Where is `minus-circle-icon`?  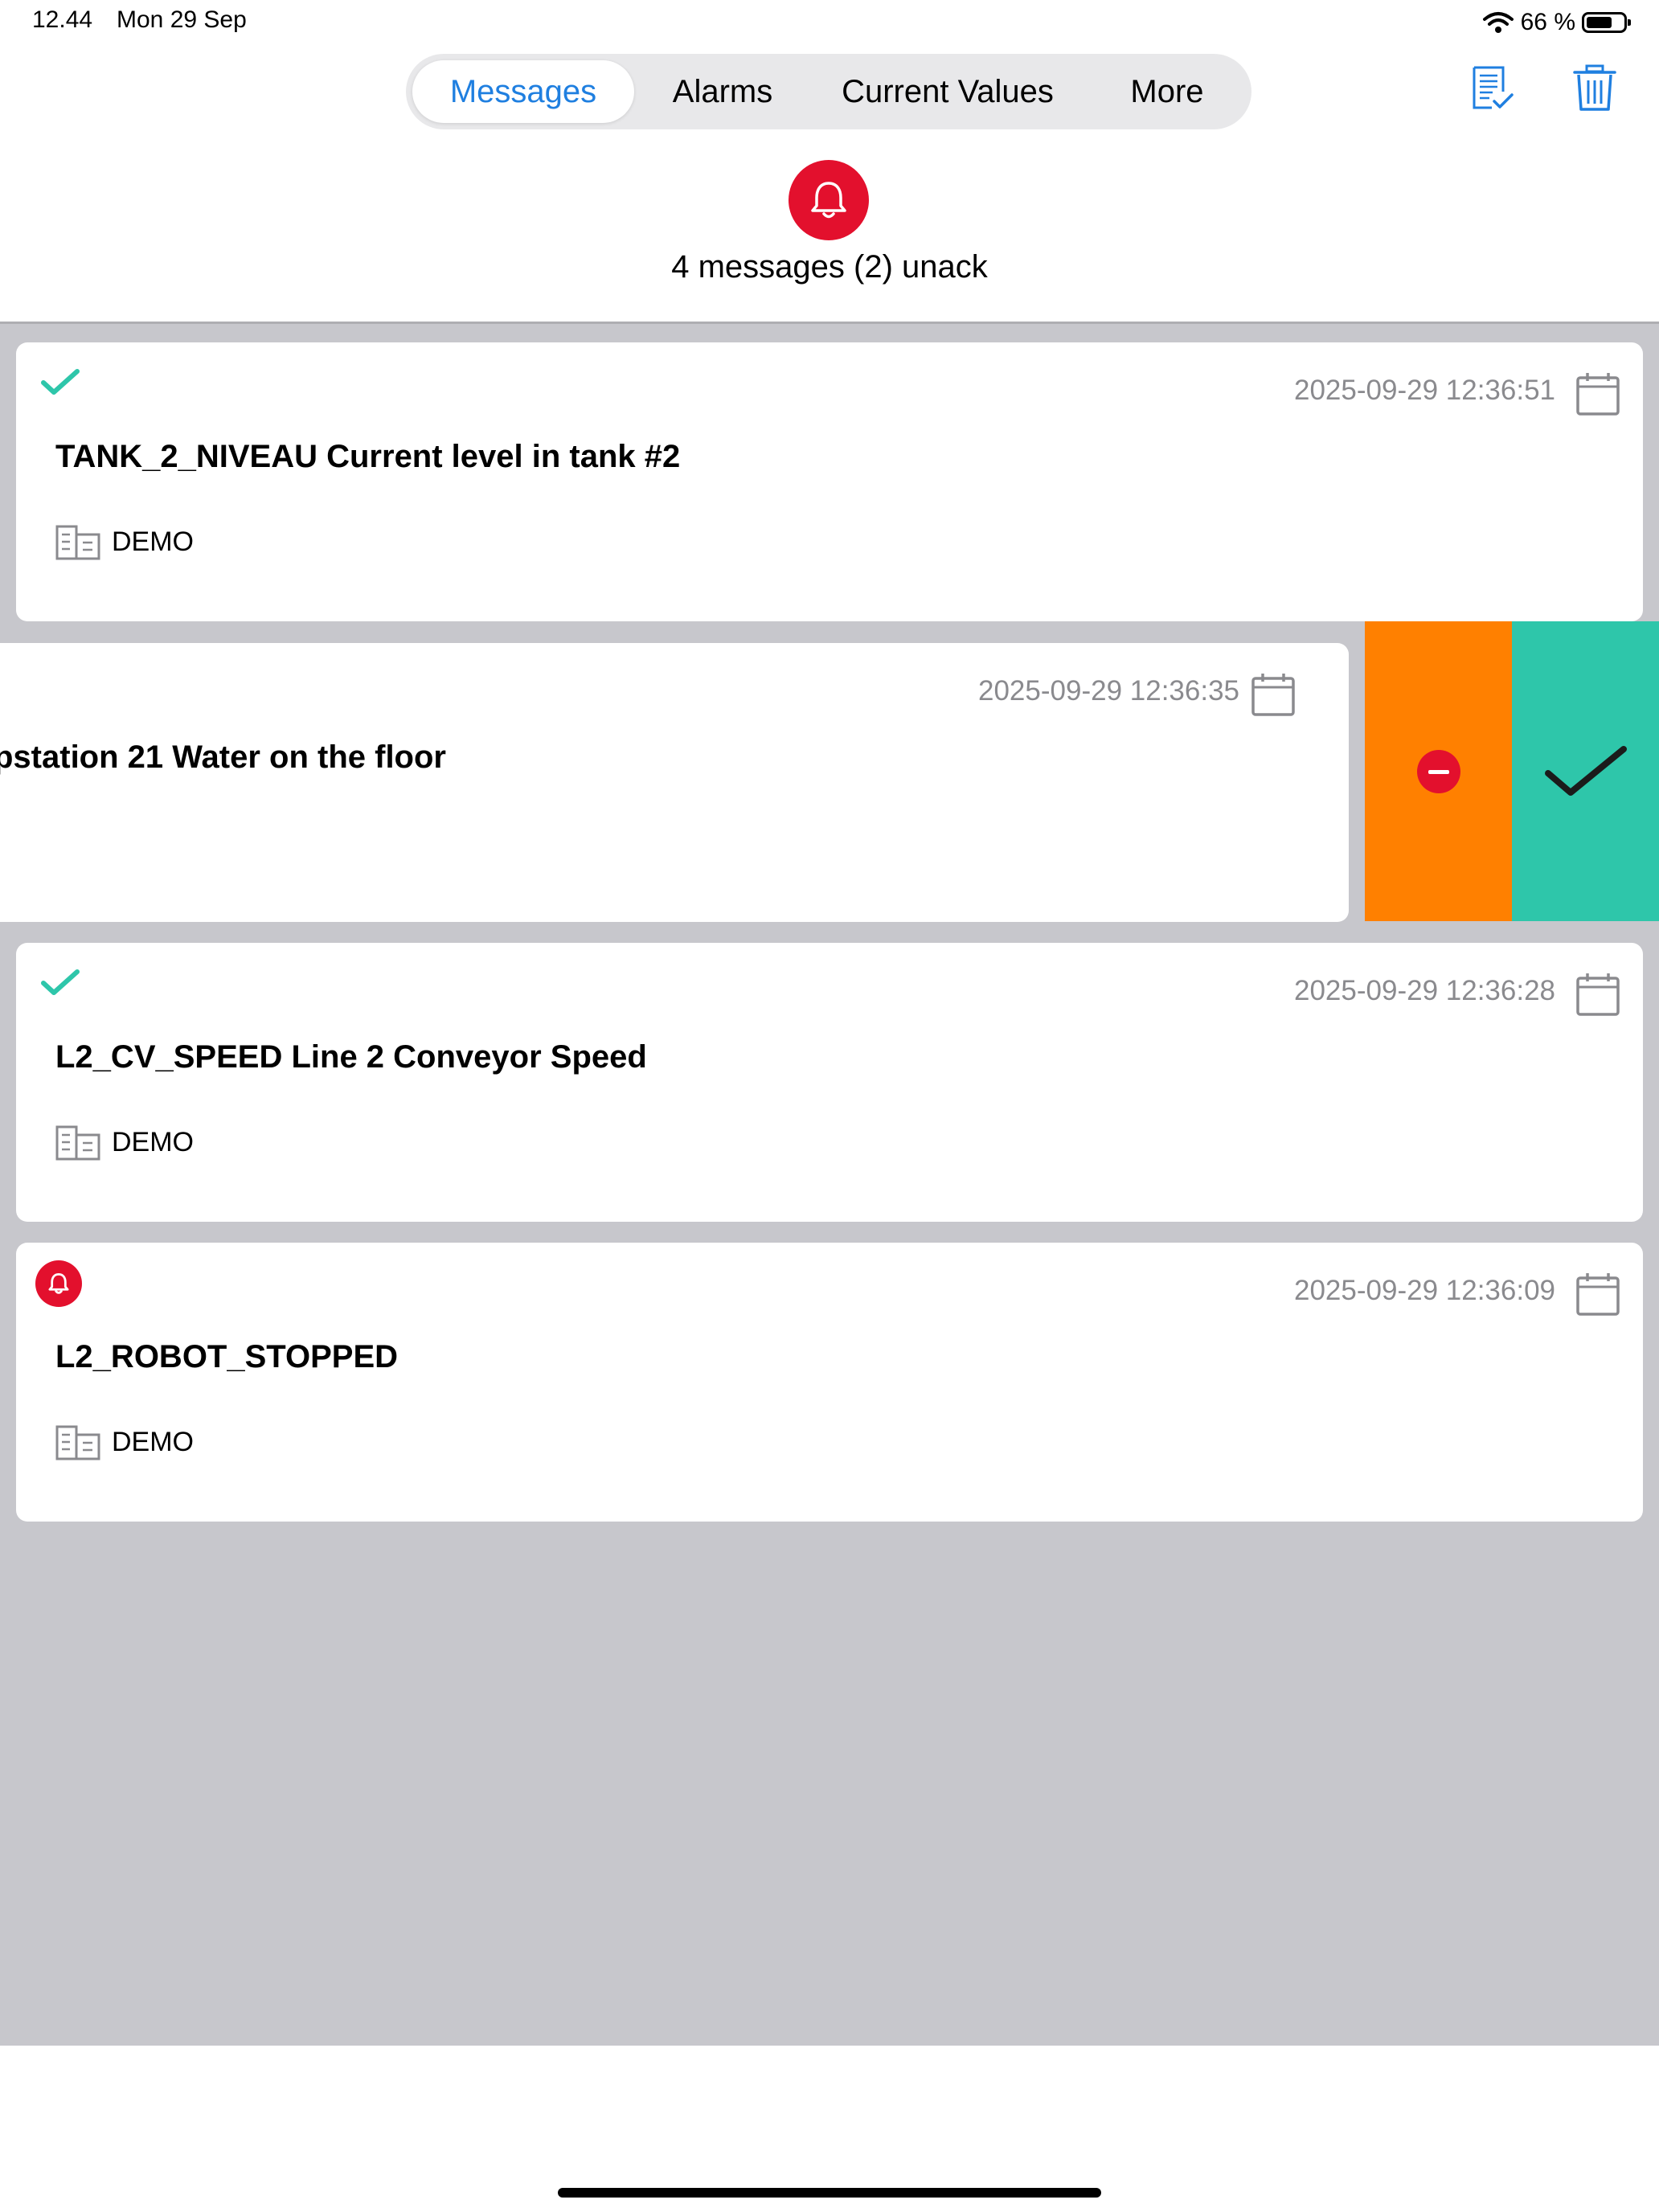 minus-circle-icon is located at coordinates (1438, 771).